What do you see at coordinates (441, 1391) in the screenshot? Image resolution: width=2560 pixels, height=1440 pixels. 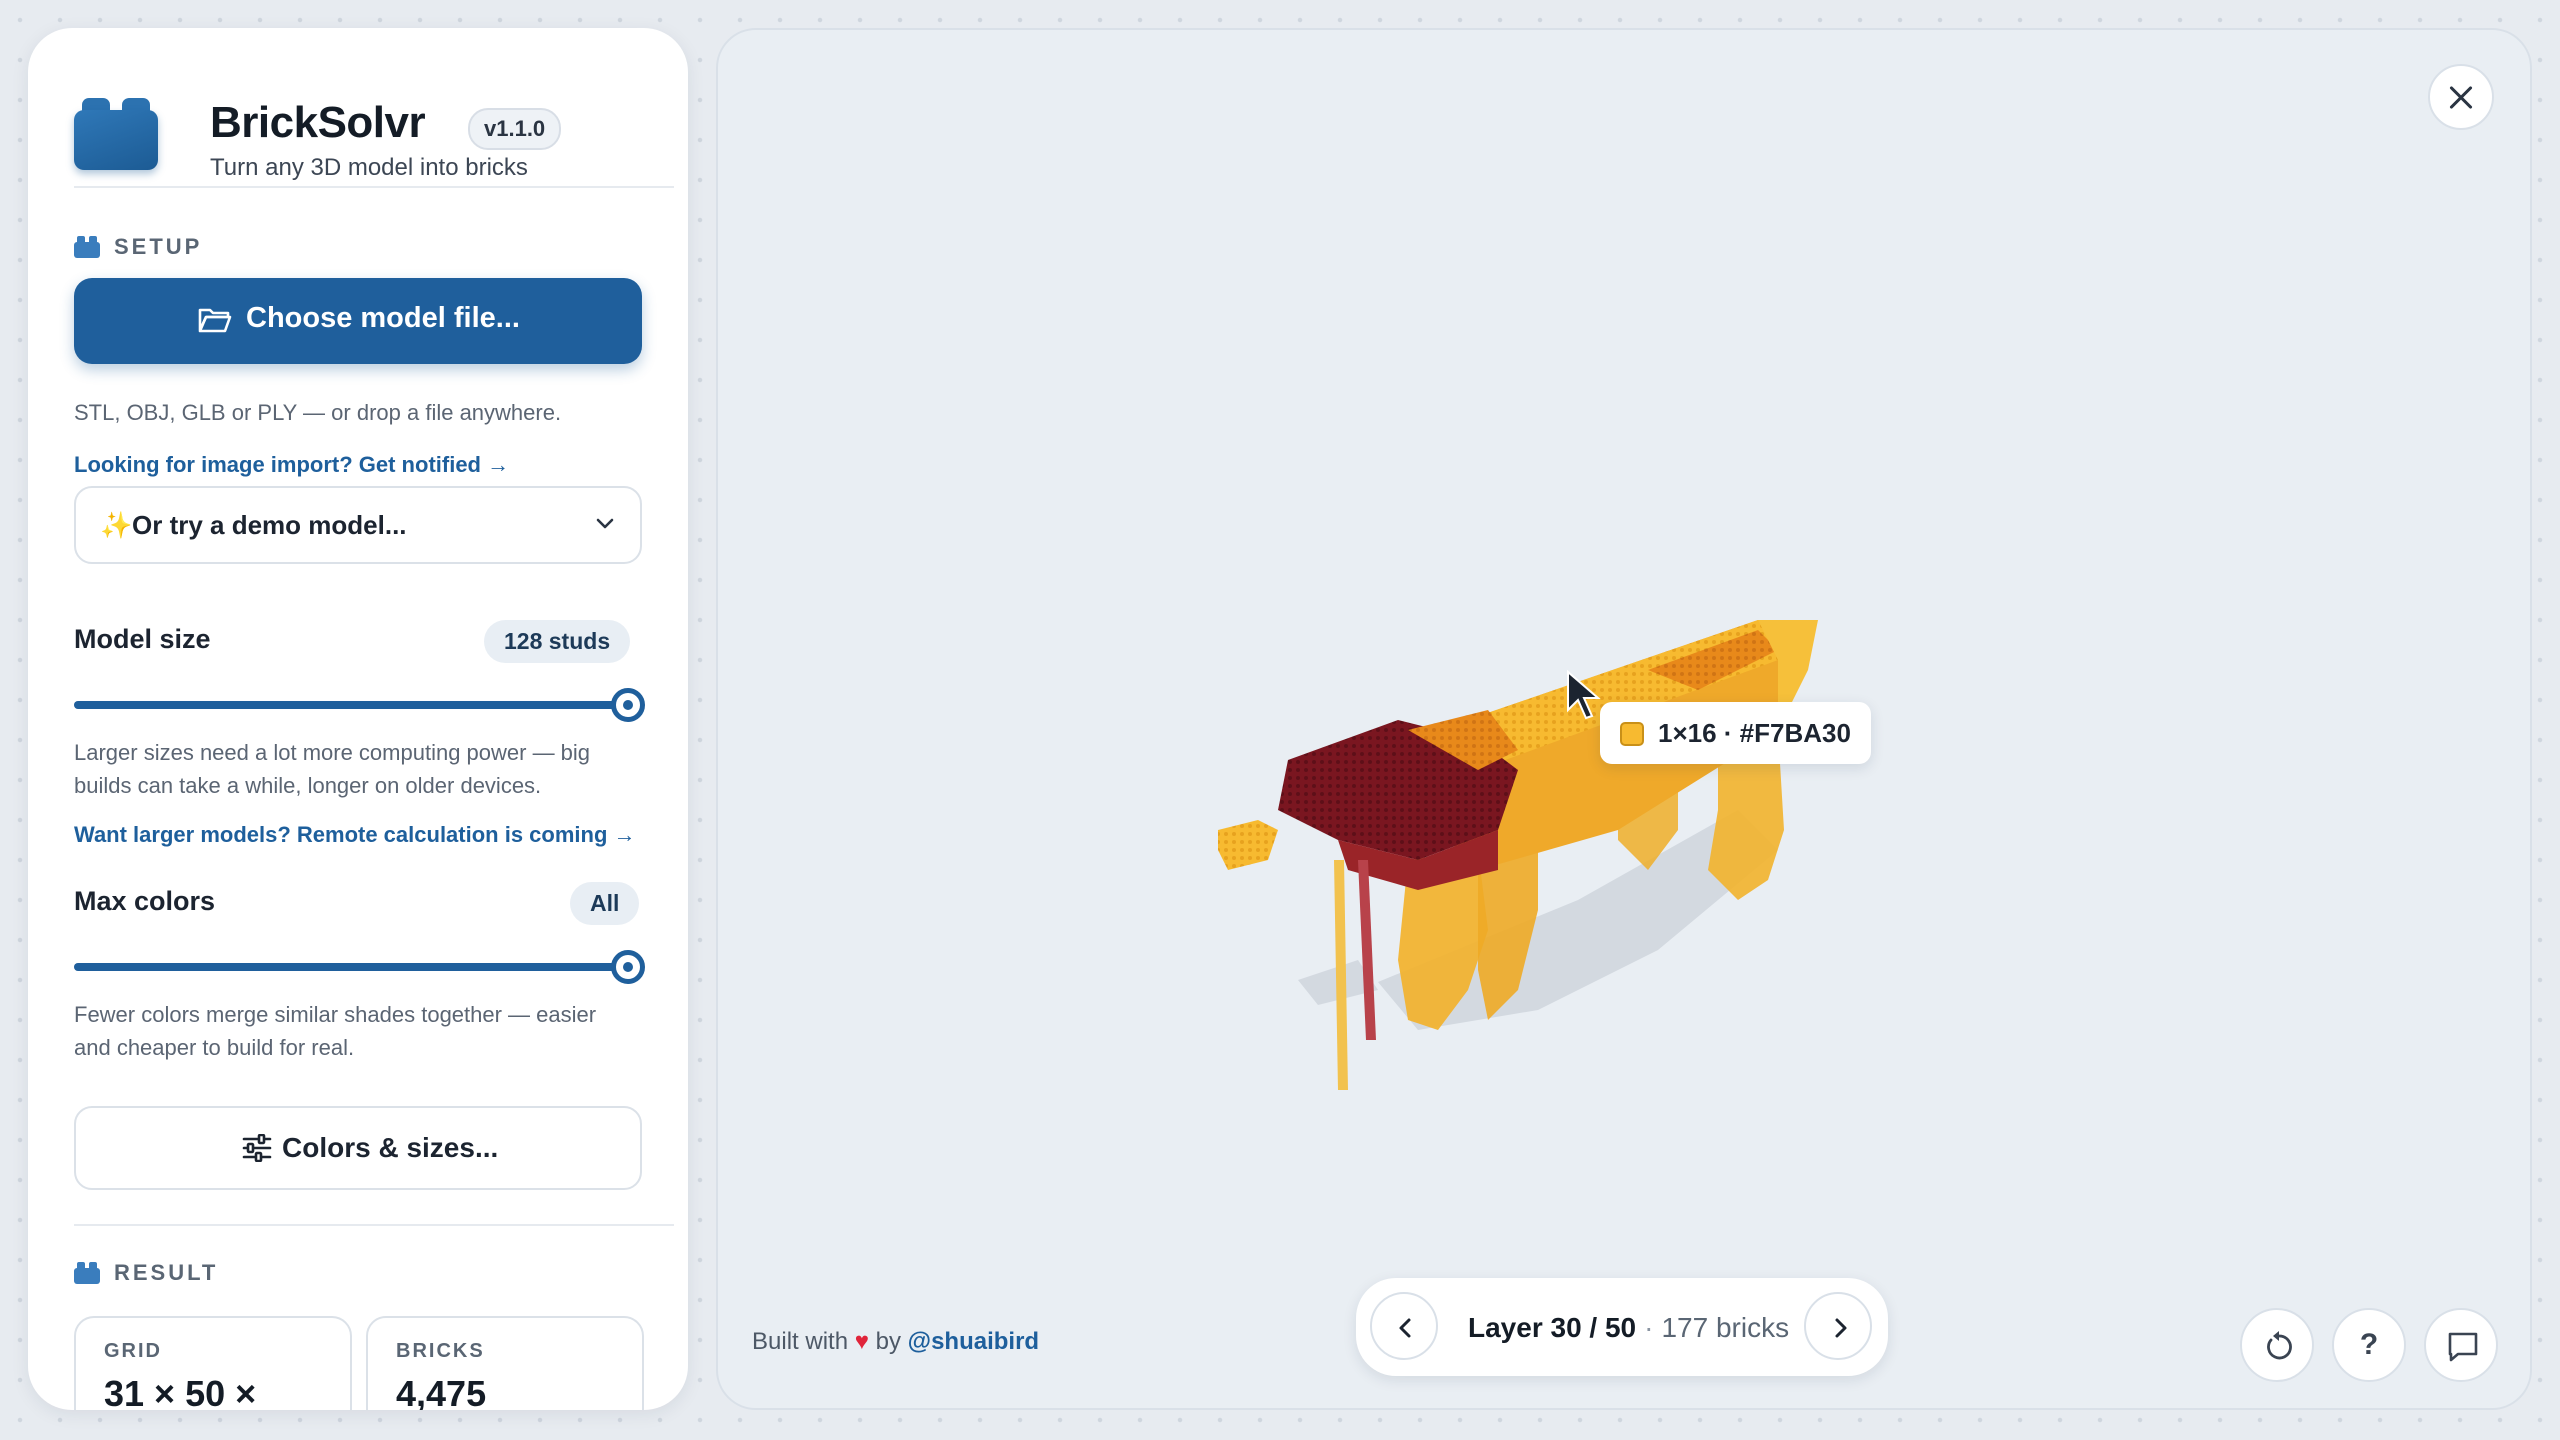 I see `bricks-stat-value: 4,475` at bounding box center [441, 1391].